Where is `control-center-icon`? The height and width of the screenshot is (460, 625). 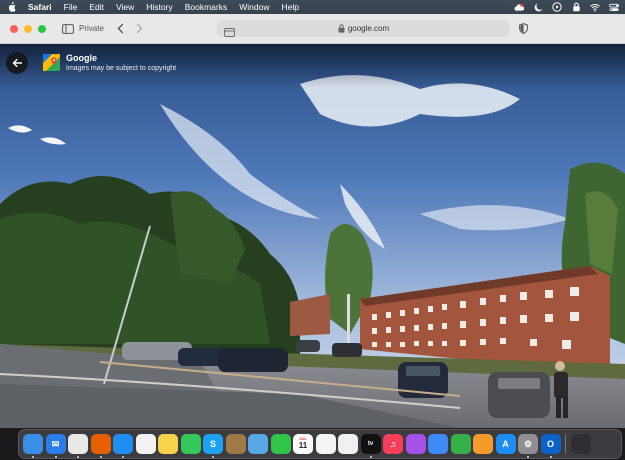
control-center-icon is located at coordinates (614, 7).